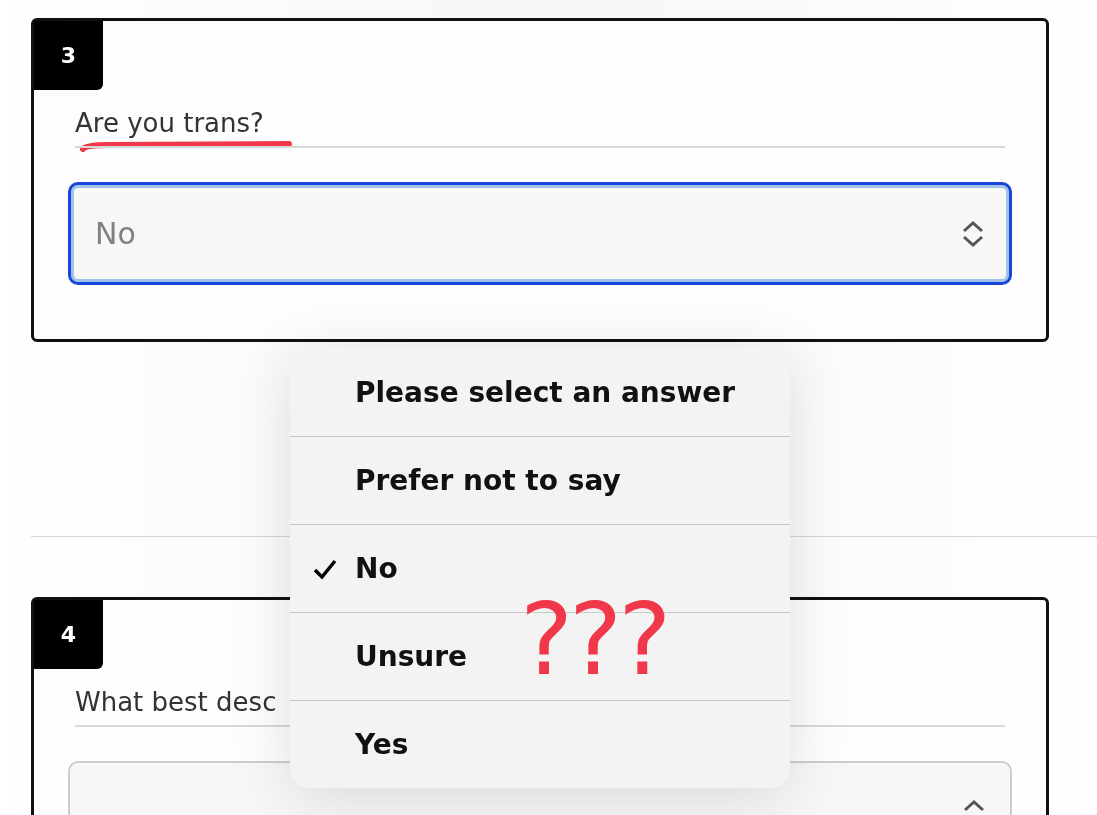 The height and width of the screenshot is (815, 1097). I want to click on dropdown-option: No, so click(376, 568).